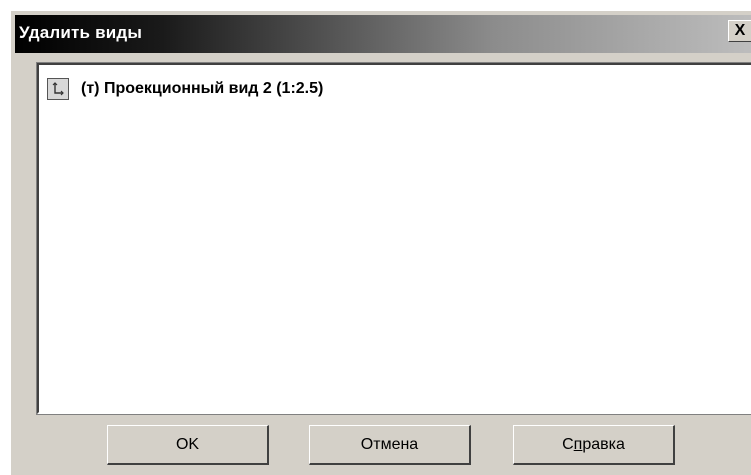 The height and width of the screenshot is (475, 751). What do you see at coordinates (568, 444) in the screenshot?
I see `help-label-prefix: С` at bounding box center [568, 444].